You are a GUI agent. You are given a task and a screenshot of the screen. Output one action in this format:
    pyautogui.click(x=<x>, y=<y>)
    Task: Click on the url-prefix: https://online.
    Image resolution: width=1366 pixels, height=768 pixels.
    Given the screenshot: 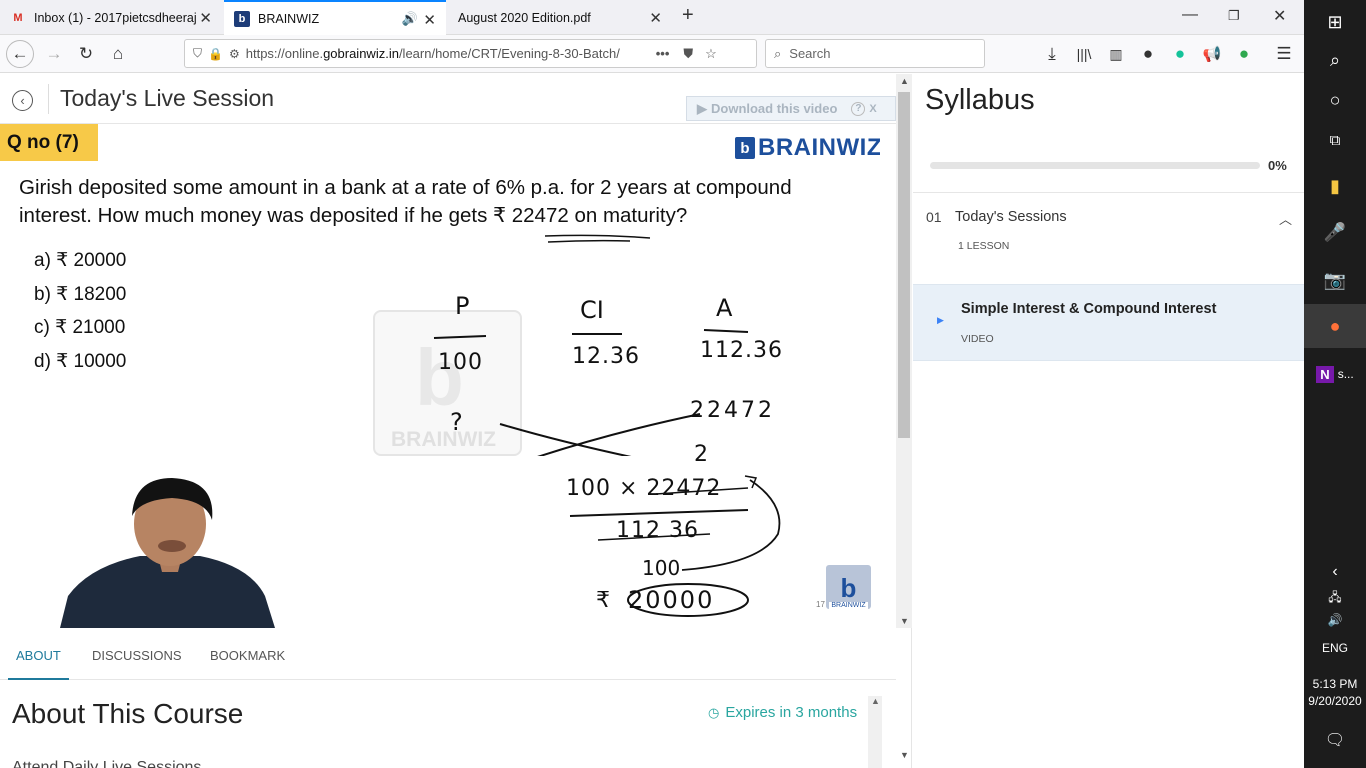 What is the action you would take?
    pyautogui.click(x=284, y=53)
    